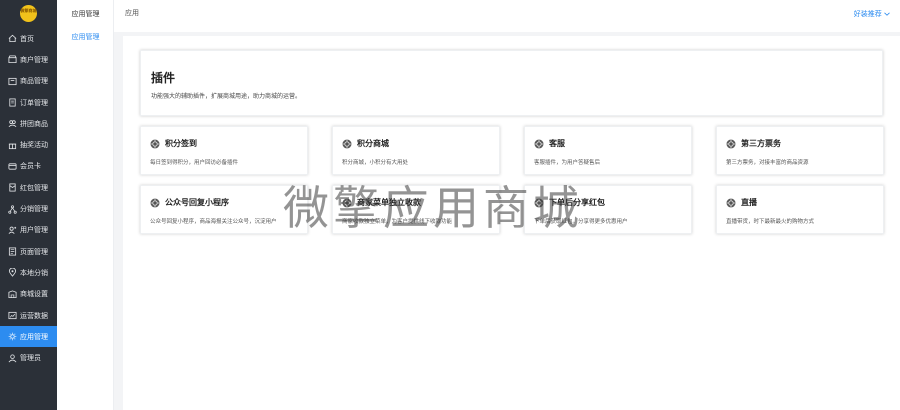 This screenshot has width=900, height=410. What do you see at coordinates (28, 13) in the screenshot?
I see `app-logo: 微擎商城` at bounding box center [28, 13].